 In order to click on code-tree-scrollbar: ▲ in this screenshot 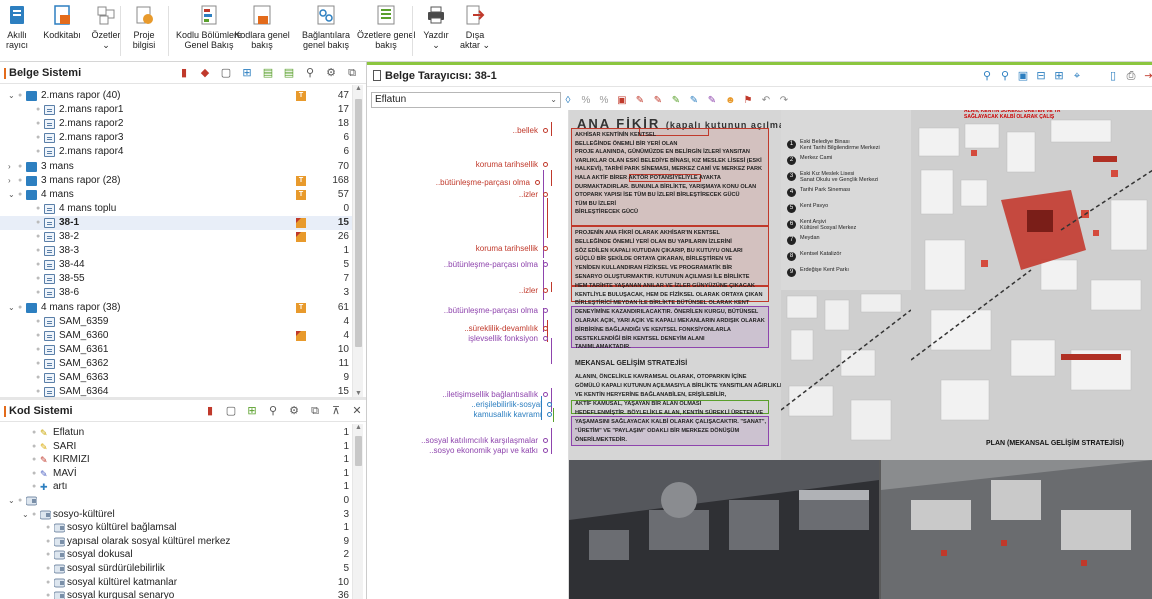, I will do `click(357, 511)`.